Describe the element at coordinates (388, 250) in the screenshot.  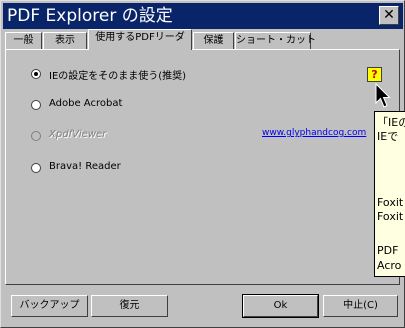
I see `tooltip-line: PDF` at that location.